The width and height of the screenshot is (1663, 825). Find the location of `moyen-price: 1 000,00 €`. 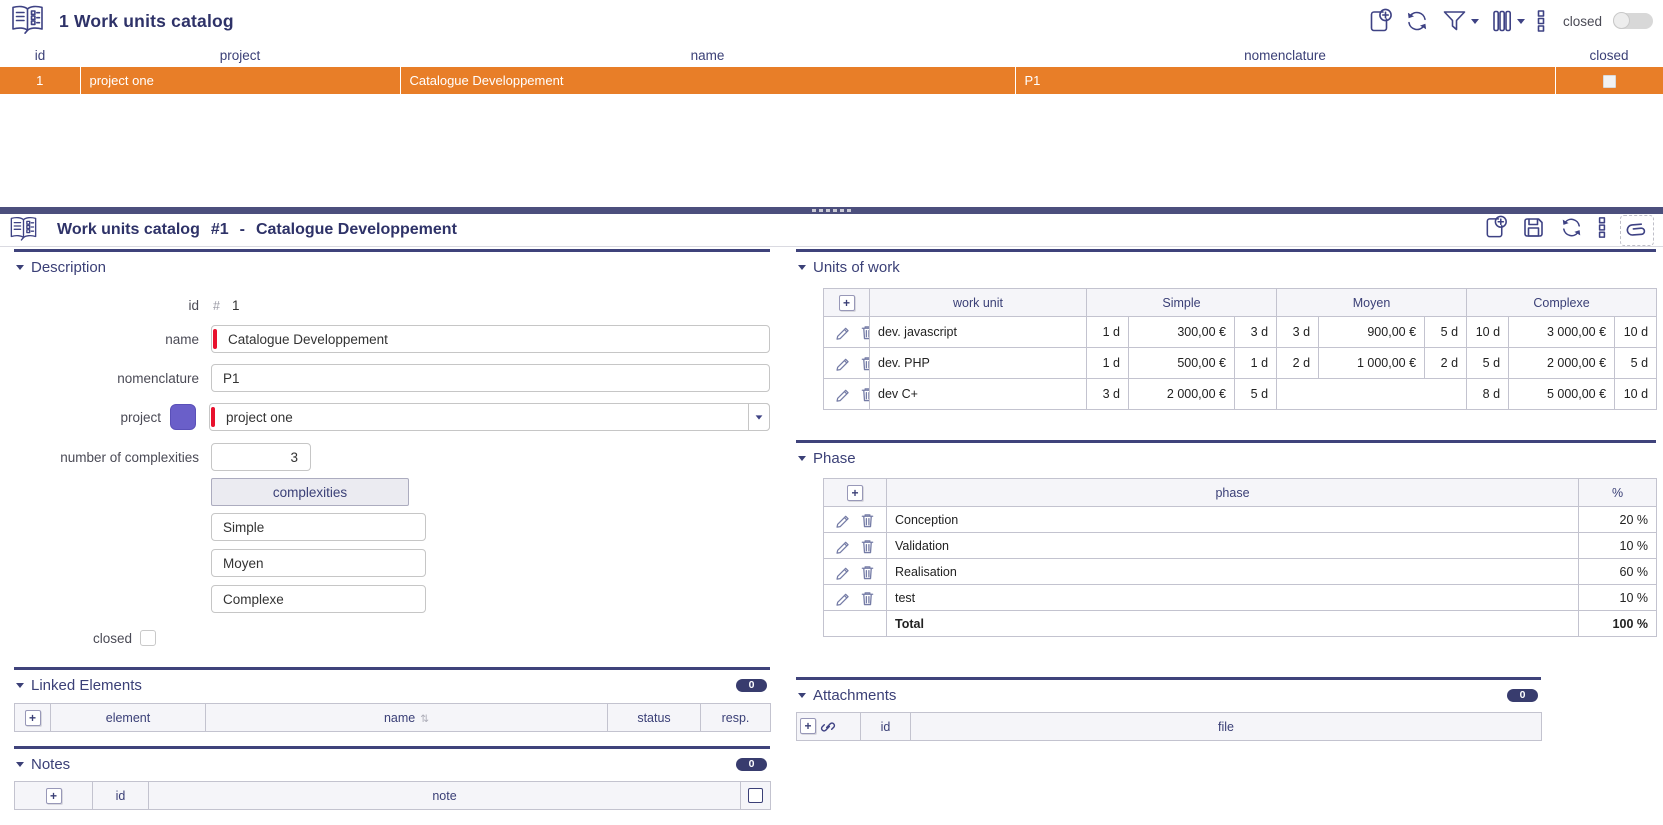

moyen-price: 1 000,00 € is located at coordinates (1372, 363).